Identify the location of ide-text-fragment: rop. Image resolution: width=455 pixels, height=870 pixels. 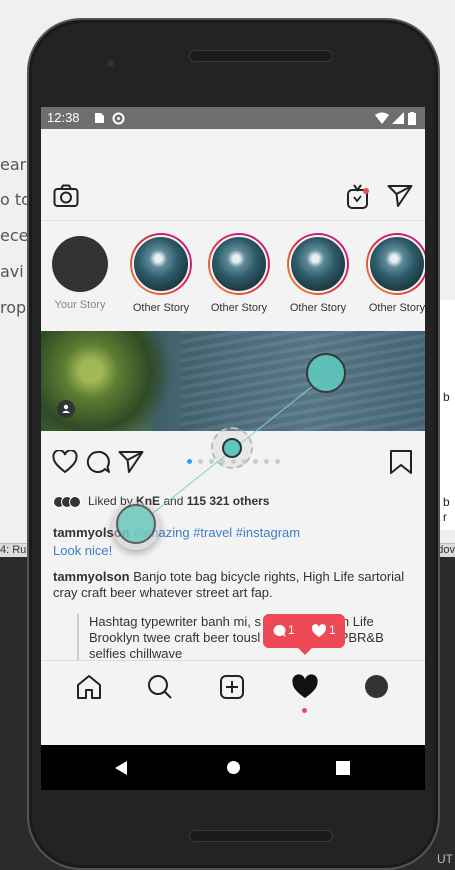
(13, 307).